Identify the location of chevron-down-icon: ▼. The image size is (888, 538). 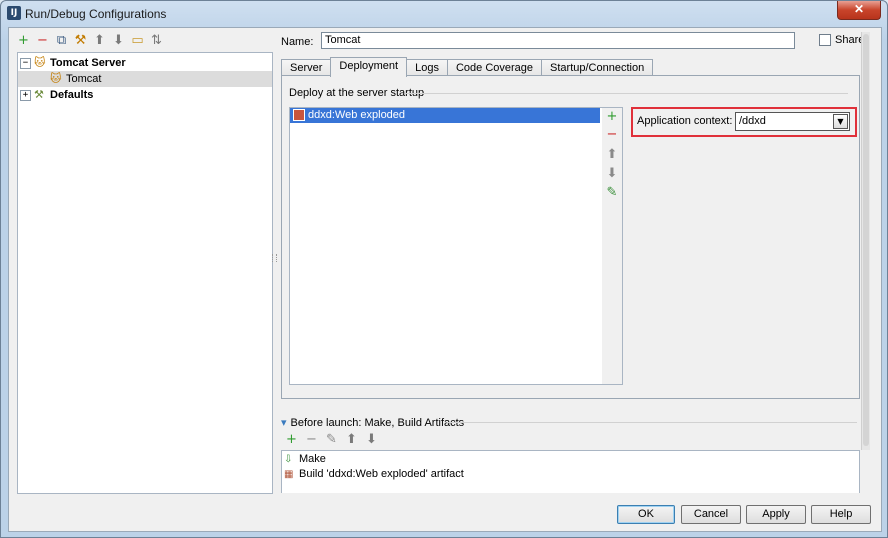
(840, 121).